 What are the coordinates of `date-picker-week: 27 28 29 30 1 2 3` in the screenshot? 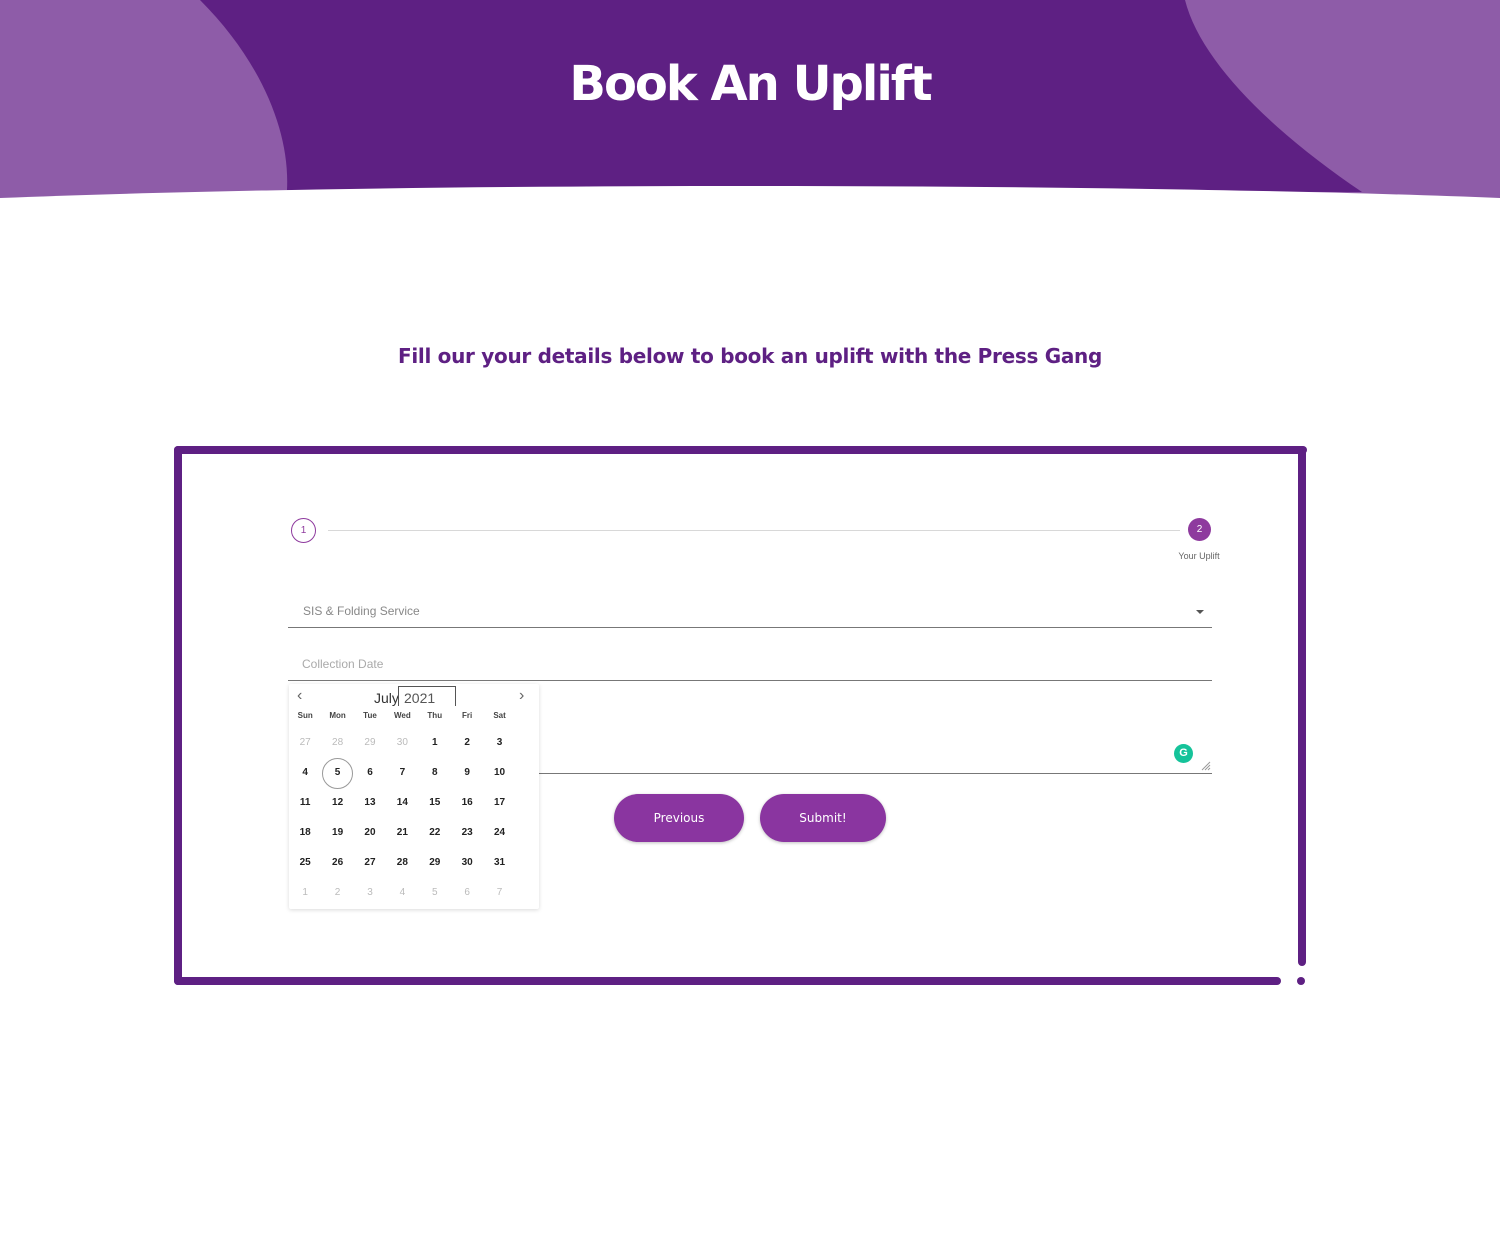 It's located at (410, 743).